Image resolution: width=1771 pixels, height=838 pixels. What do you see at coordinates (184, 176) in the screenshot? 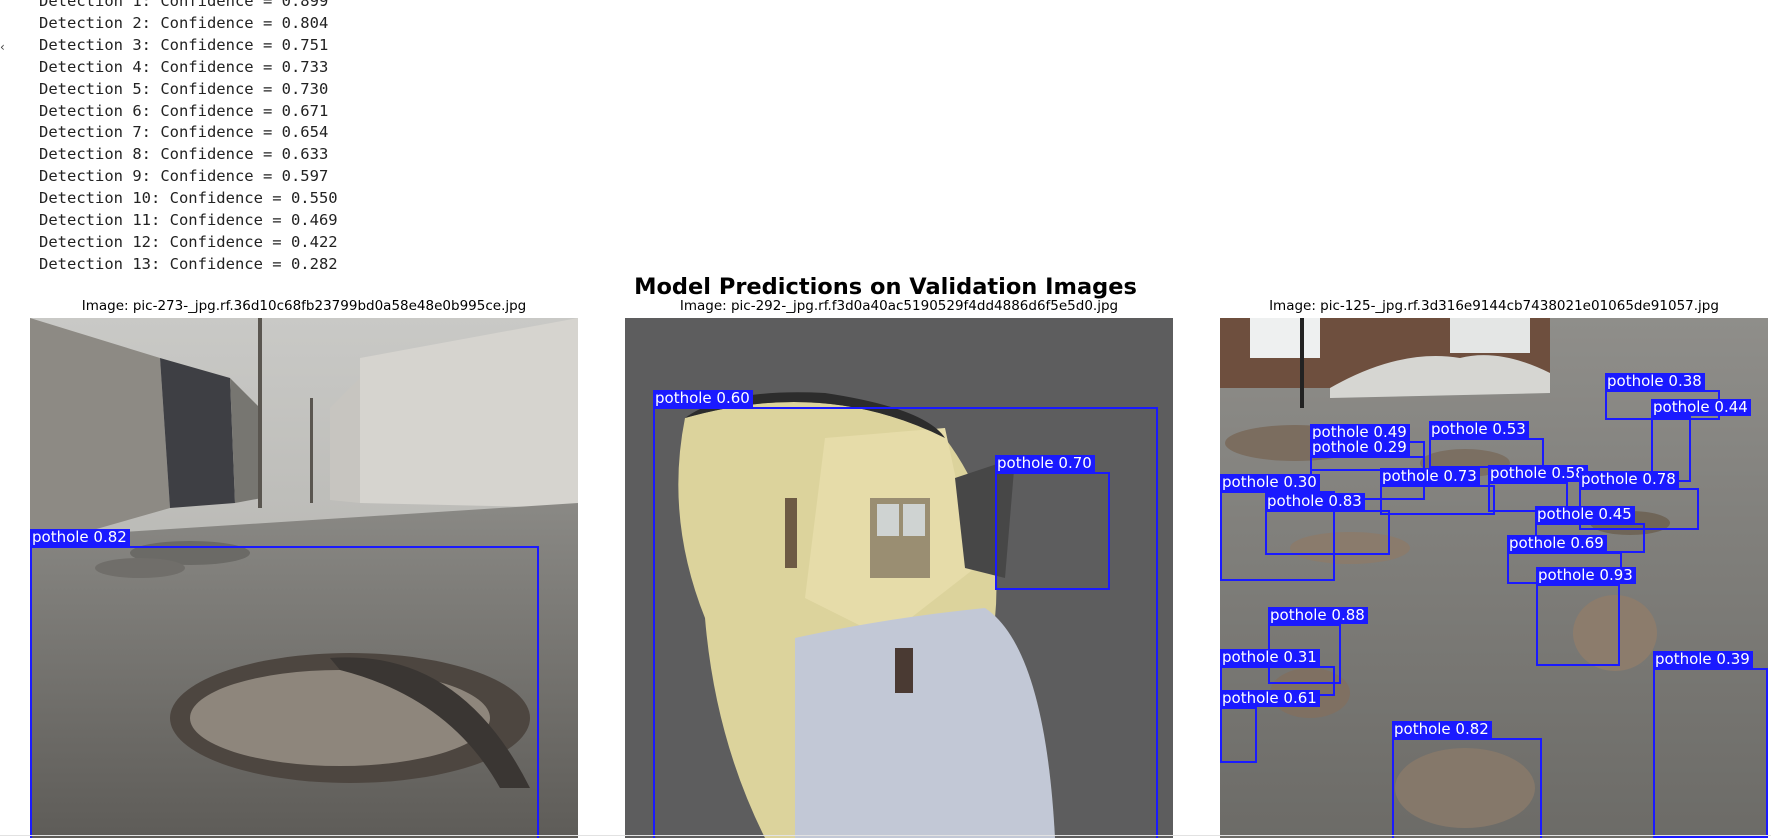
I see `log-line: Detection 9: Confidence = 0.597` at bounding box center [184, 176].